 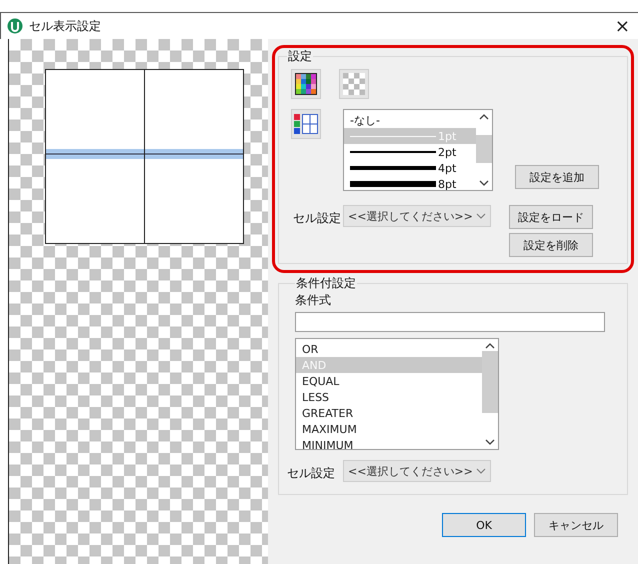 I want to click on border-style-button, so click(x=306, y=124).